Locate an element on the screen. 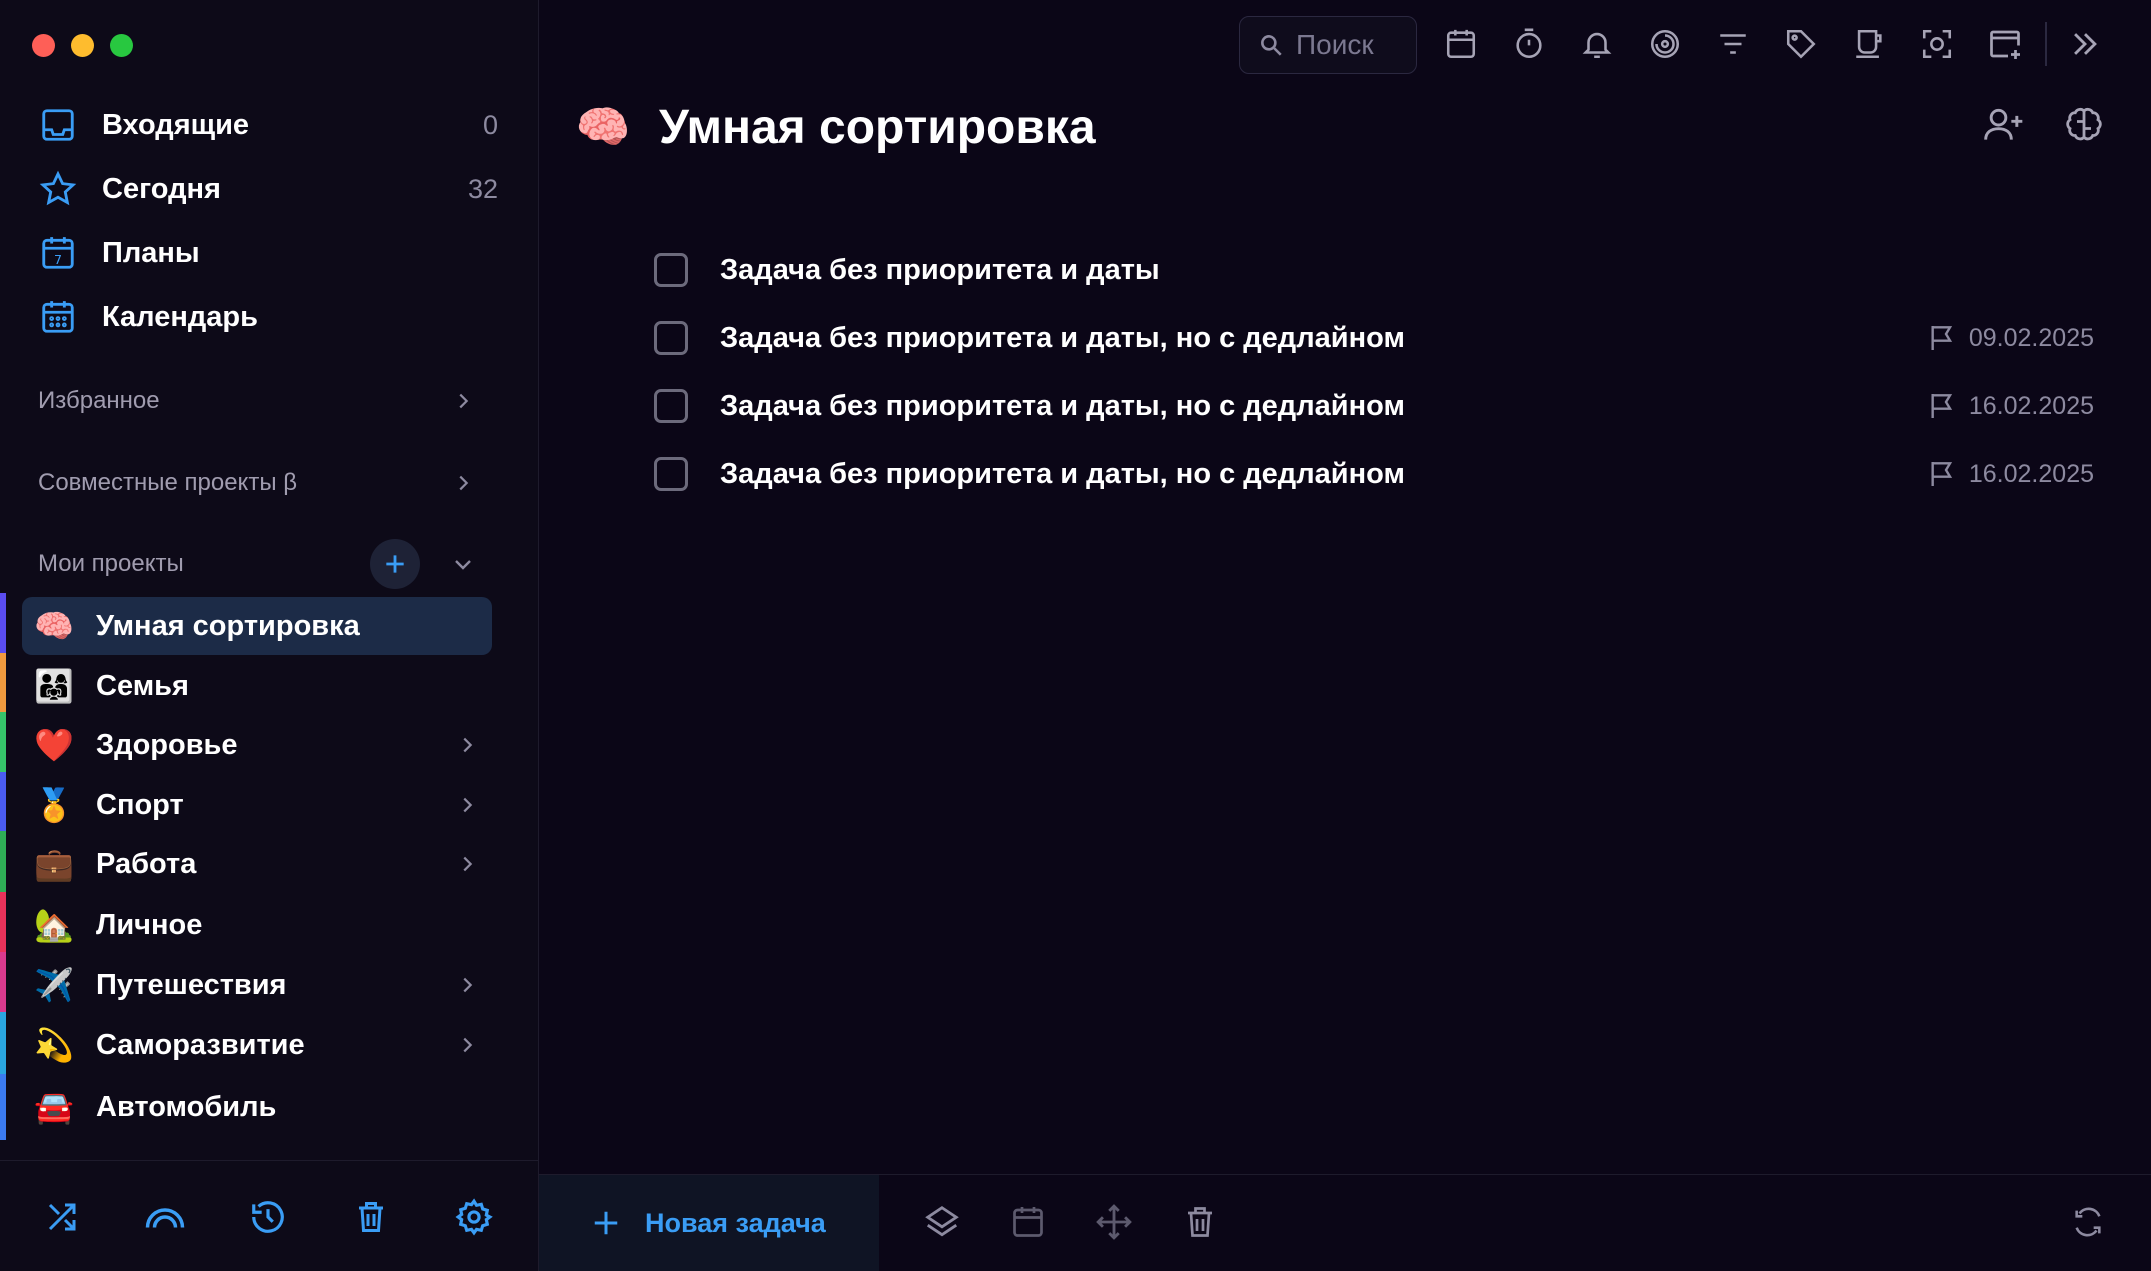 The height and width of the screenshot is (1271, 2151). new-task-button: Новая задача is located at coordinates (709, 1223).